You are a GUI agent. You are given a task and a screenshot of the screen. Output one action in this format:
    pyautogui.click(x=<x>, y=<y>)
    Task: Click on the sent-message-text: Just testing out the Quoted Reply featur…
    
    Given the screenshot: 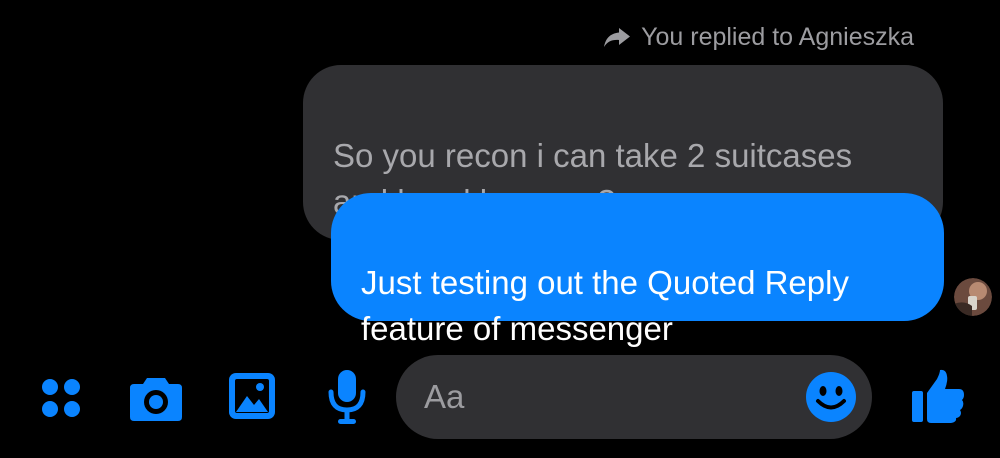 What is the action you would take?
    pyautogui.click(x=605, y=305)
    